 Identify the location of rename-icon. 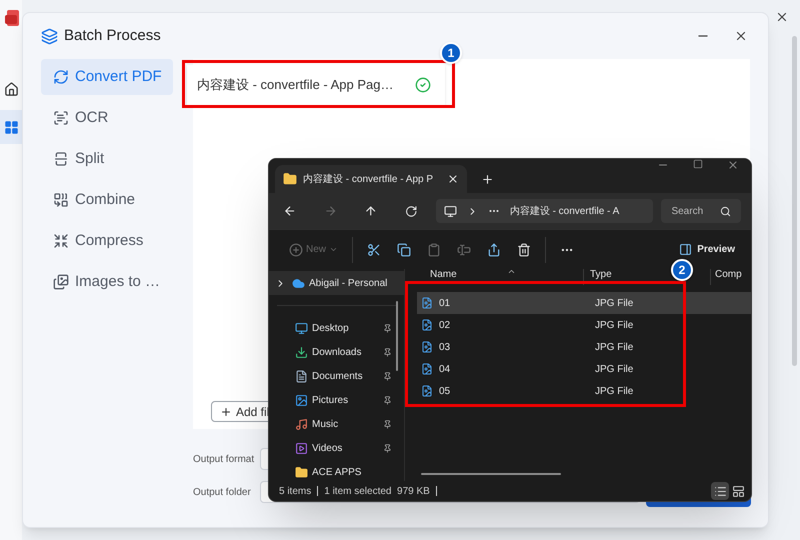
(464, 249).